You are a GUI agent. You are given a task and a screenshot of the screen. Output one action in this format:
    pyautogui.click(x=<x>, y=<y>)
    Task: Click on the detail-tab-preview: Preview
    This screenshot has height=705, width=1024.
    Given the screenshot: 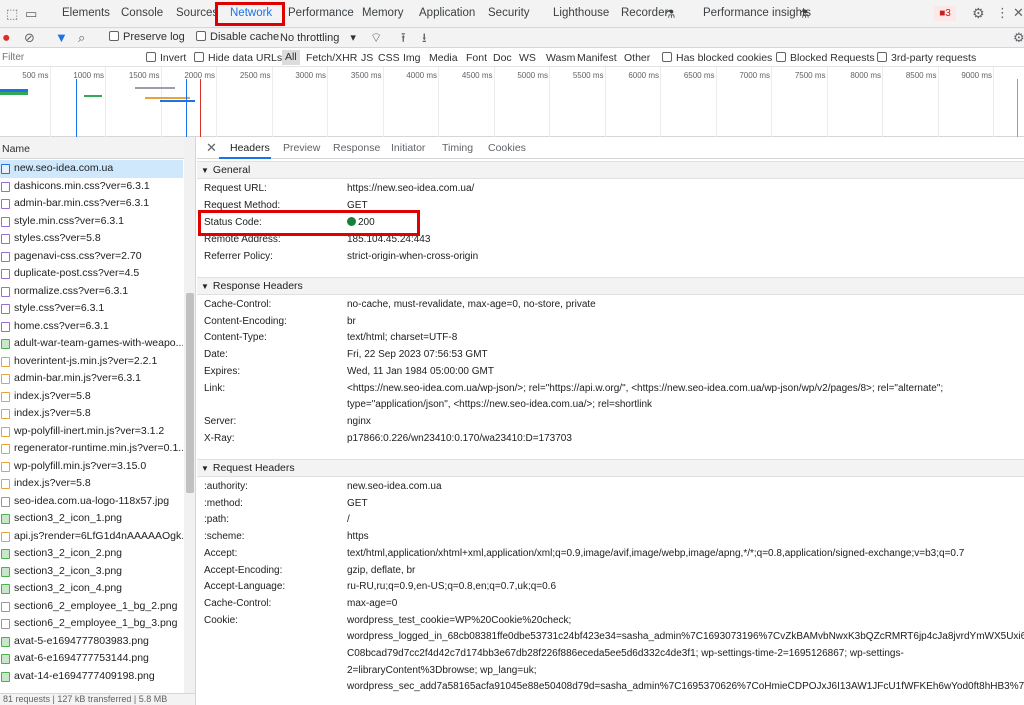 What is the action you would take?
    pyautogui.click(x=301, y=148)
    